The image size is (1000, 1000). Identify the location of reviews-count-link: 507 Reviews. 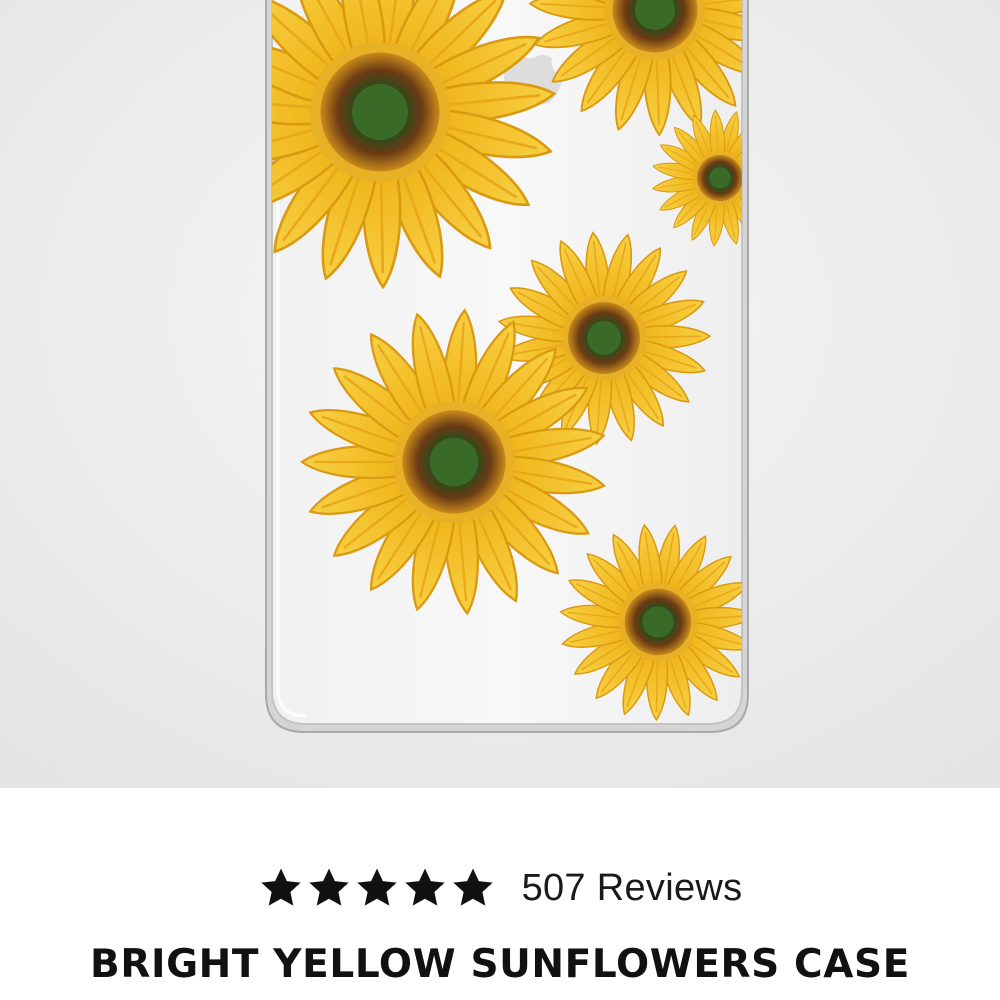
(632, 888).